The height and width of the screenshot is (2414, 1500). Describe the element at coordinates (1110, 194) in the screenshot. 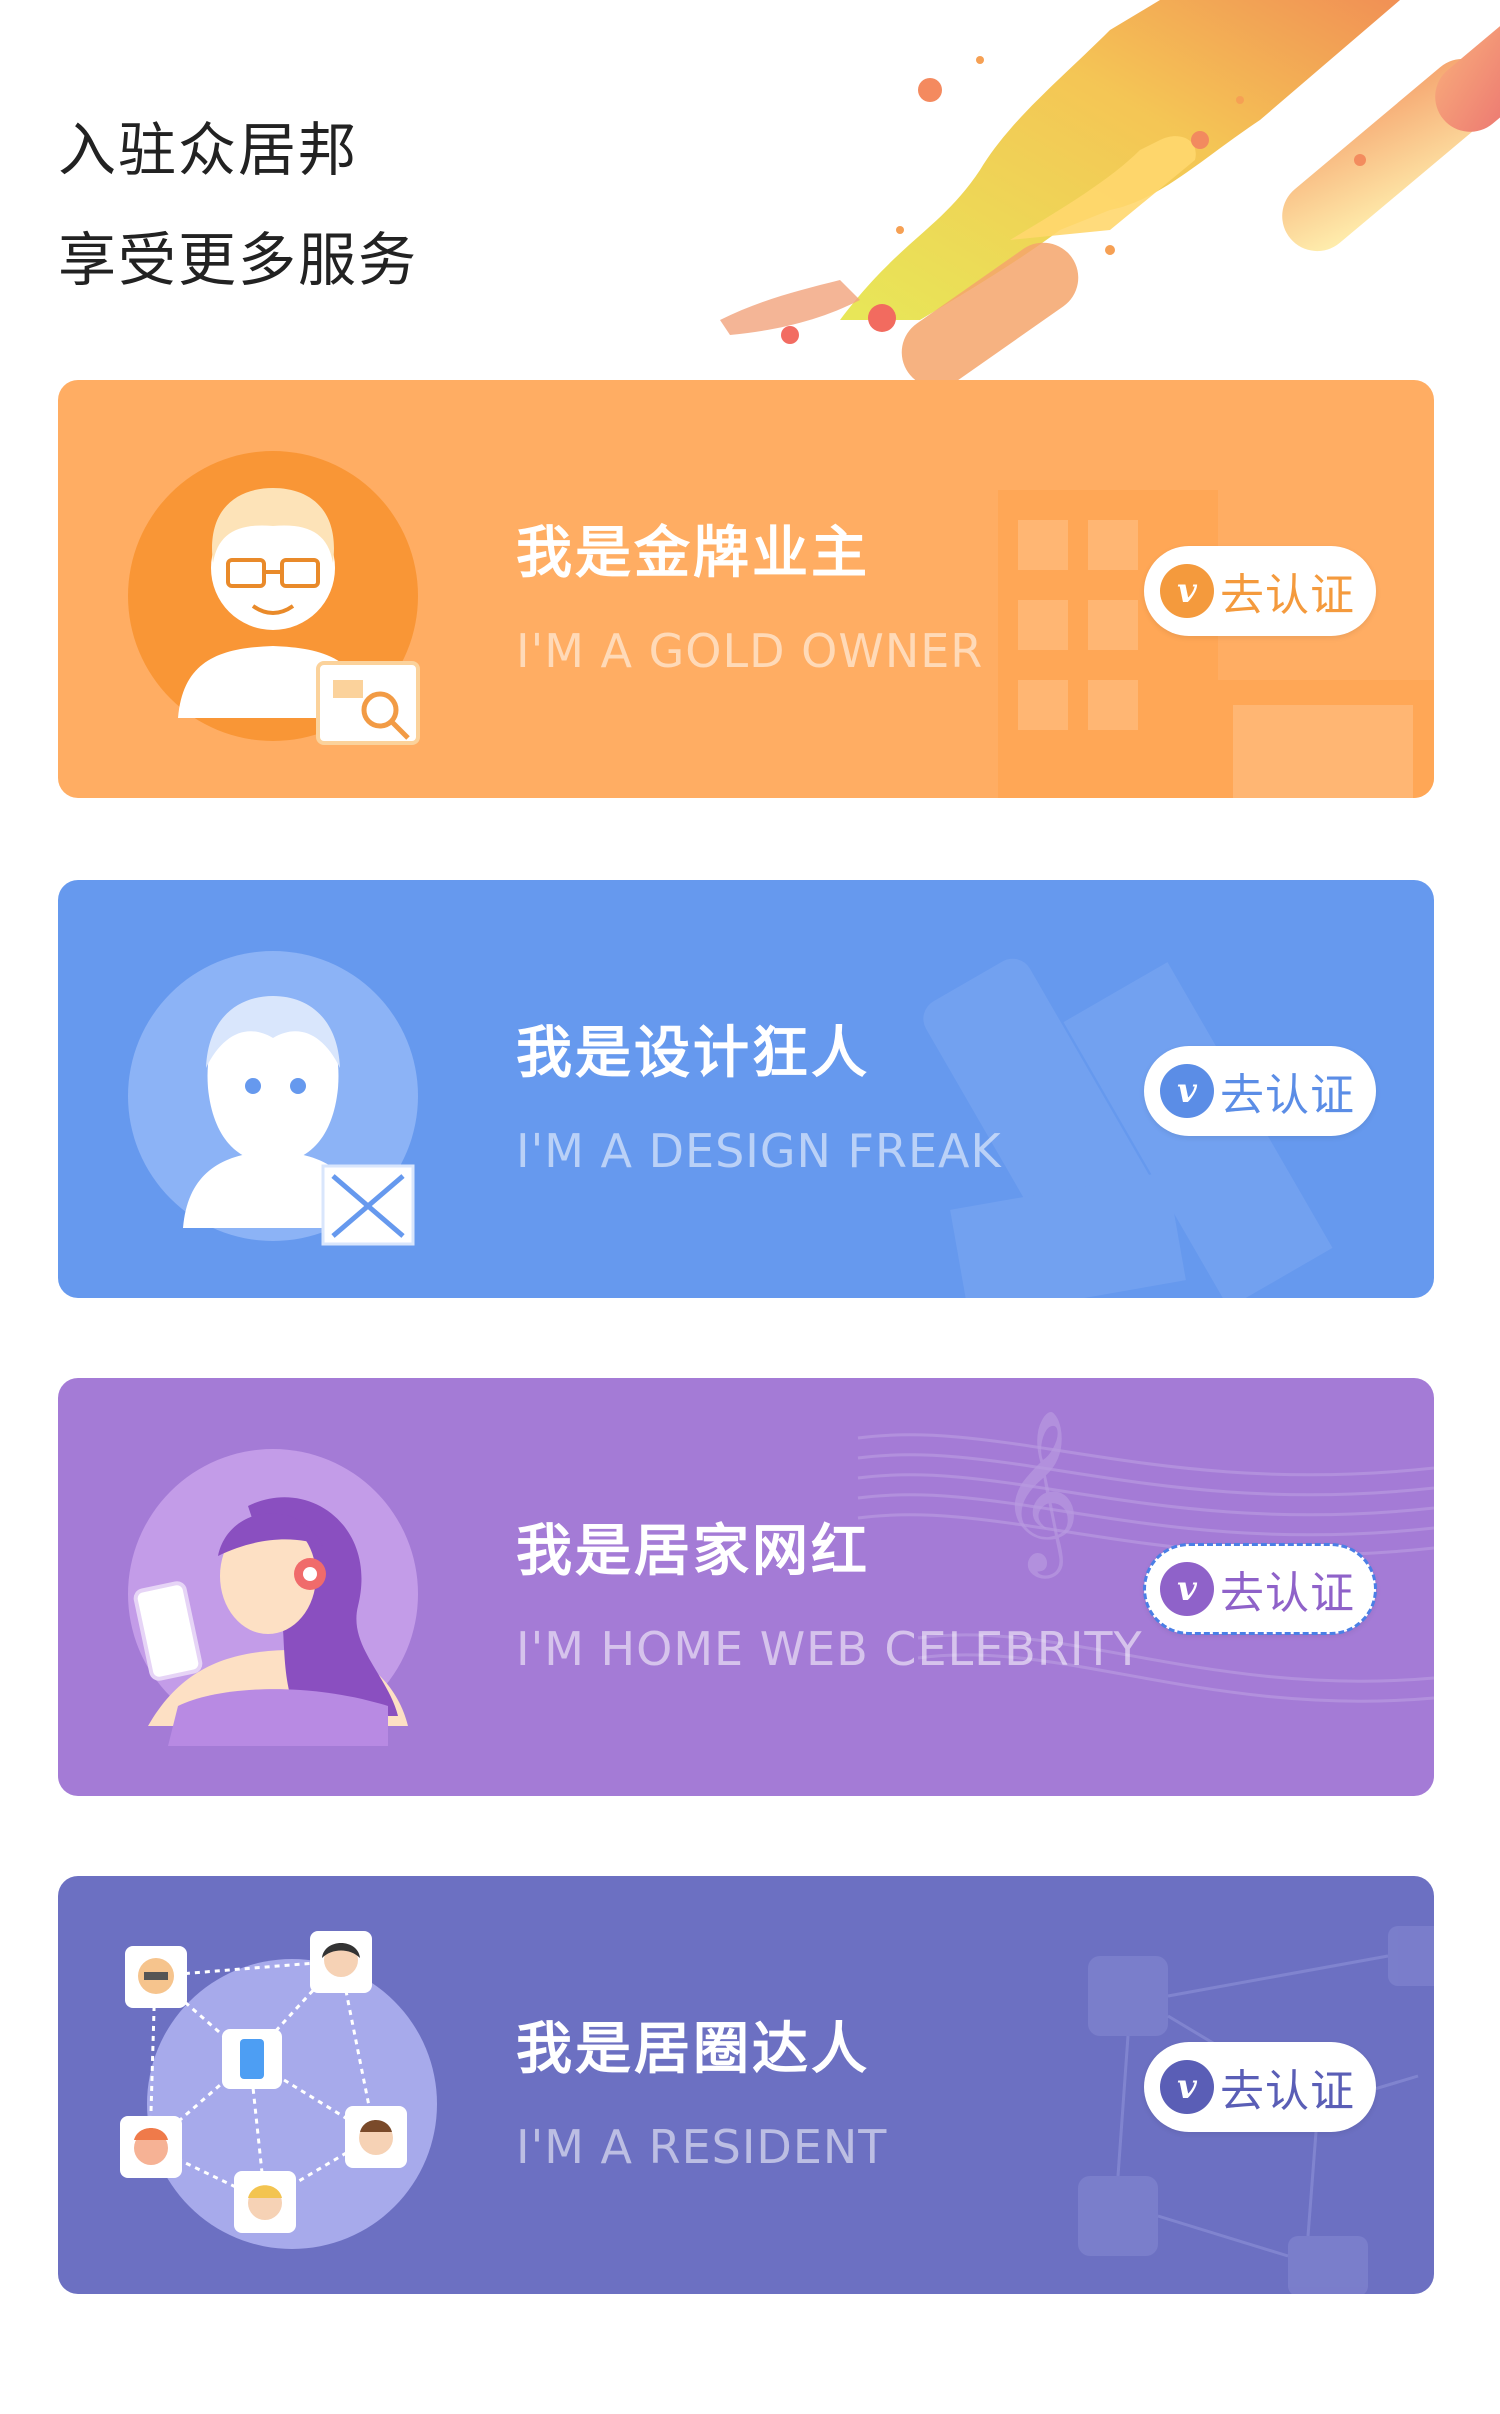

I see `decorative-splash-illustration` at that location.